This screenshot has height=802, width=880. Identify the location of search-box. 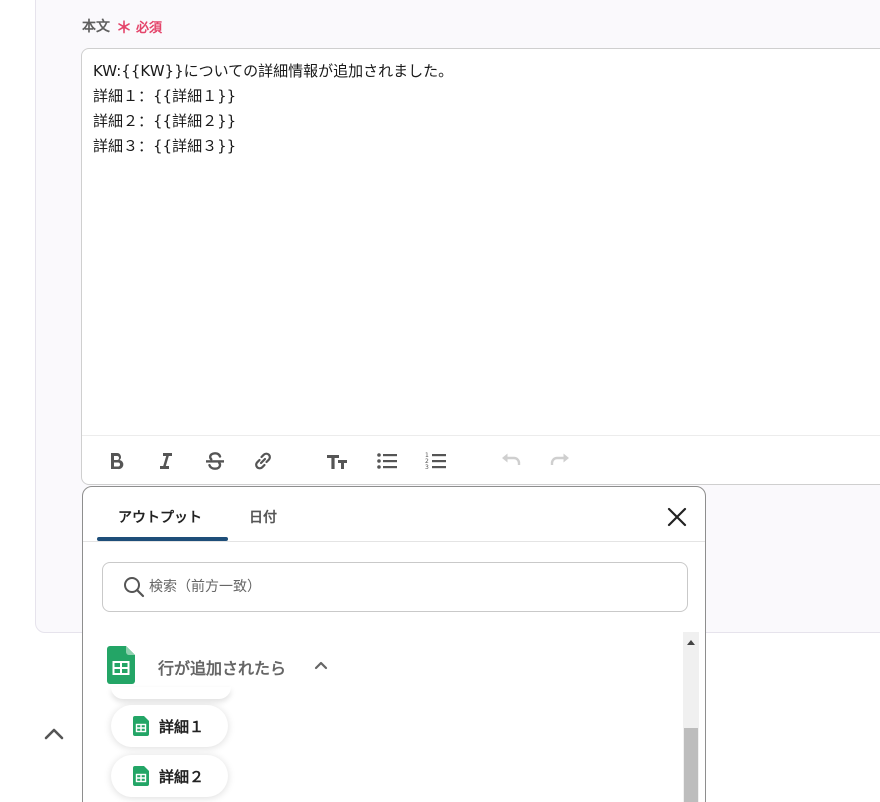
(395, 587).